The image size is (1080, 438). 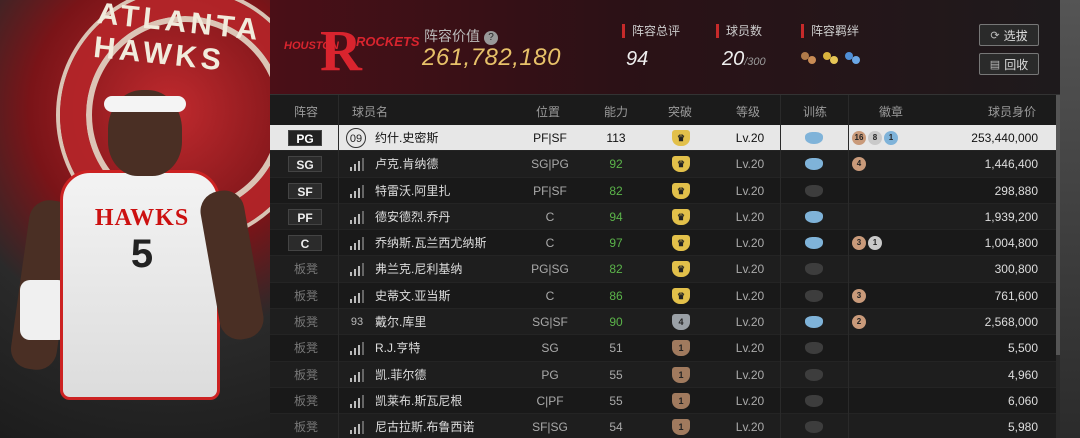 What do you see at coordinates (616, 374) in the screenshot?
I see `player-ability: 55` at bounding box center [616, 374].